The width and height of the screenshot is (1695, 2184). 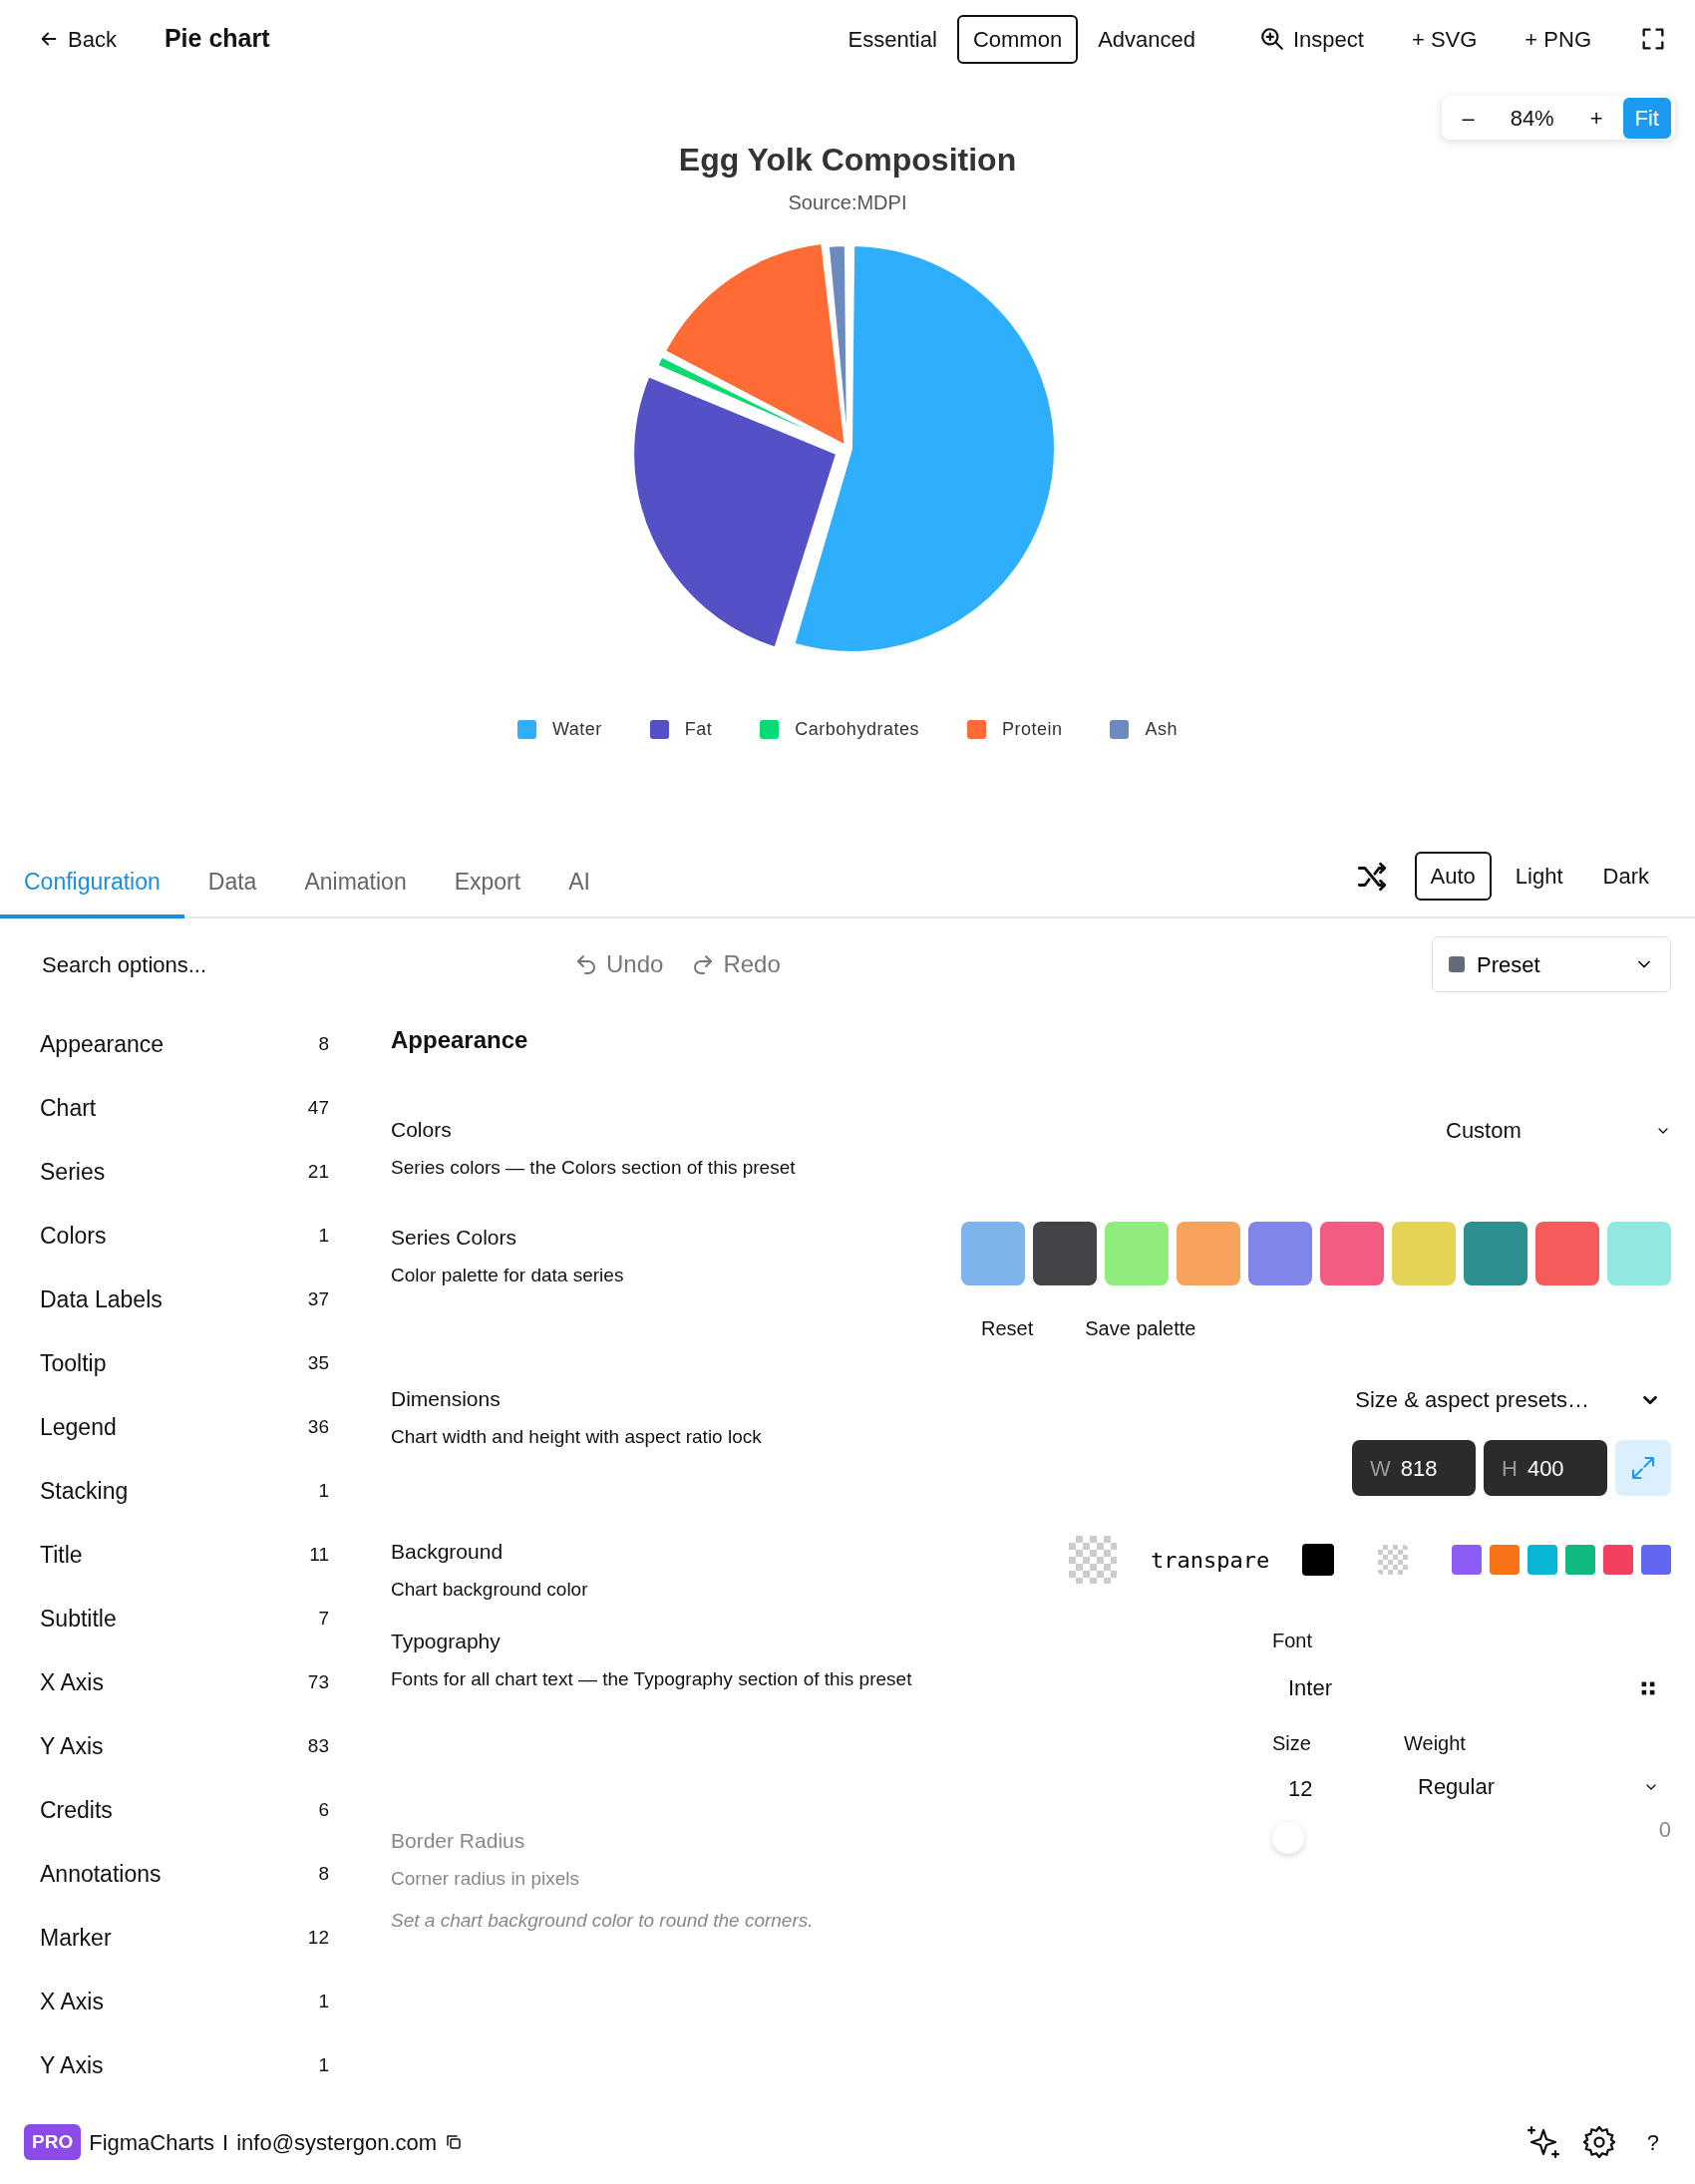 What do you see at coordinates (1414, 1468) in the screenshot?
I see `width-field: W 818` at bounding box center [1414, 1468].